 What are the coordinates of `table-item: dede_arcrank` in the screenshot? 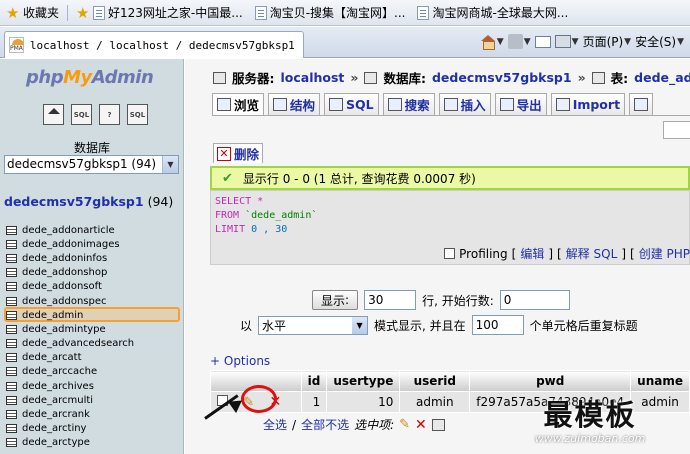 It's located at (70, 414).